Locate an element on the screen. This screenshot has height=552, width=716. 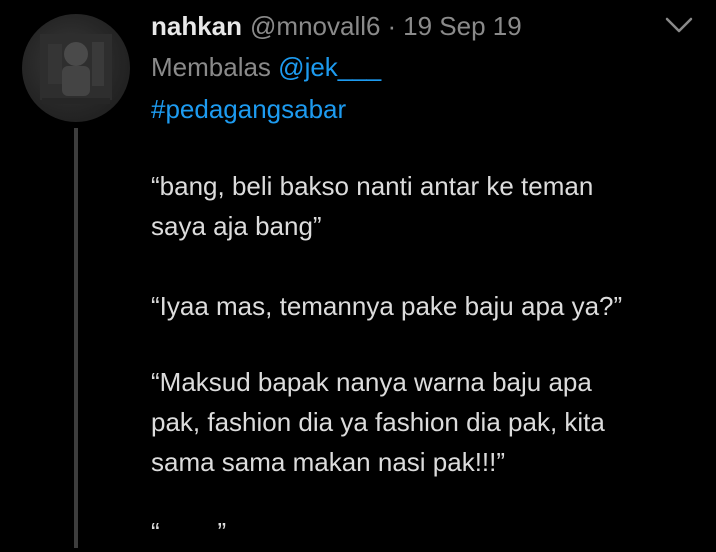
chevron-down-icon is located at coordinates (679, 25).